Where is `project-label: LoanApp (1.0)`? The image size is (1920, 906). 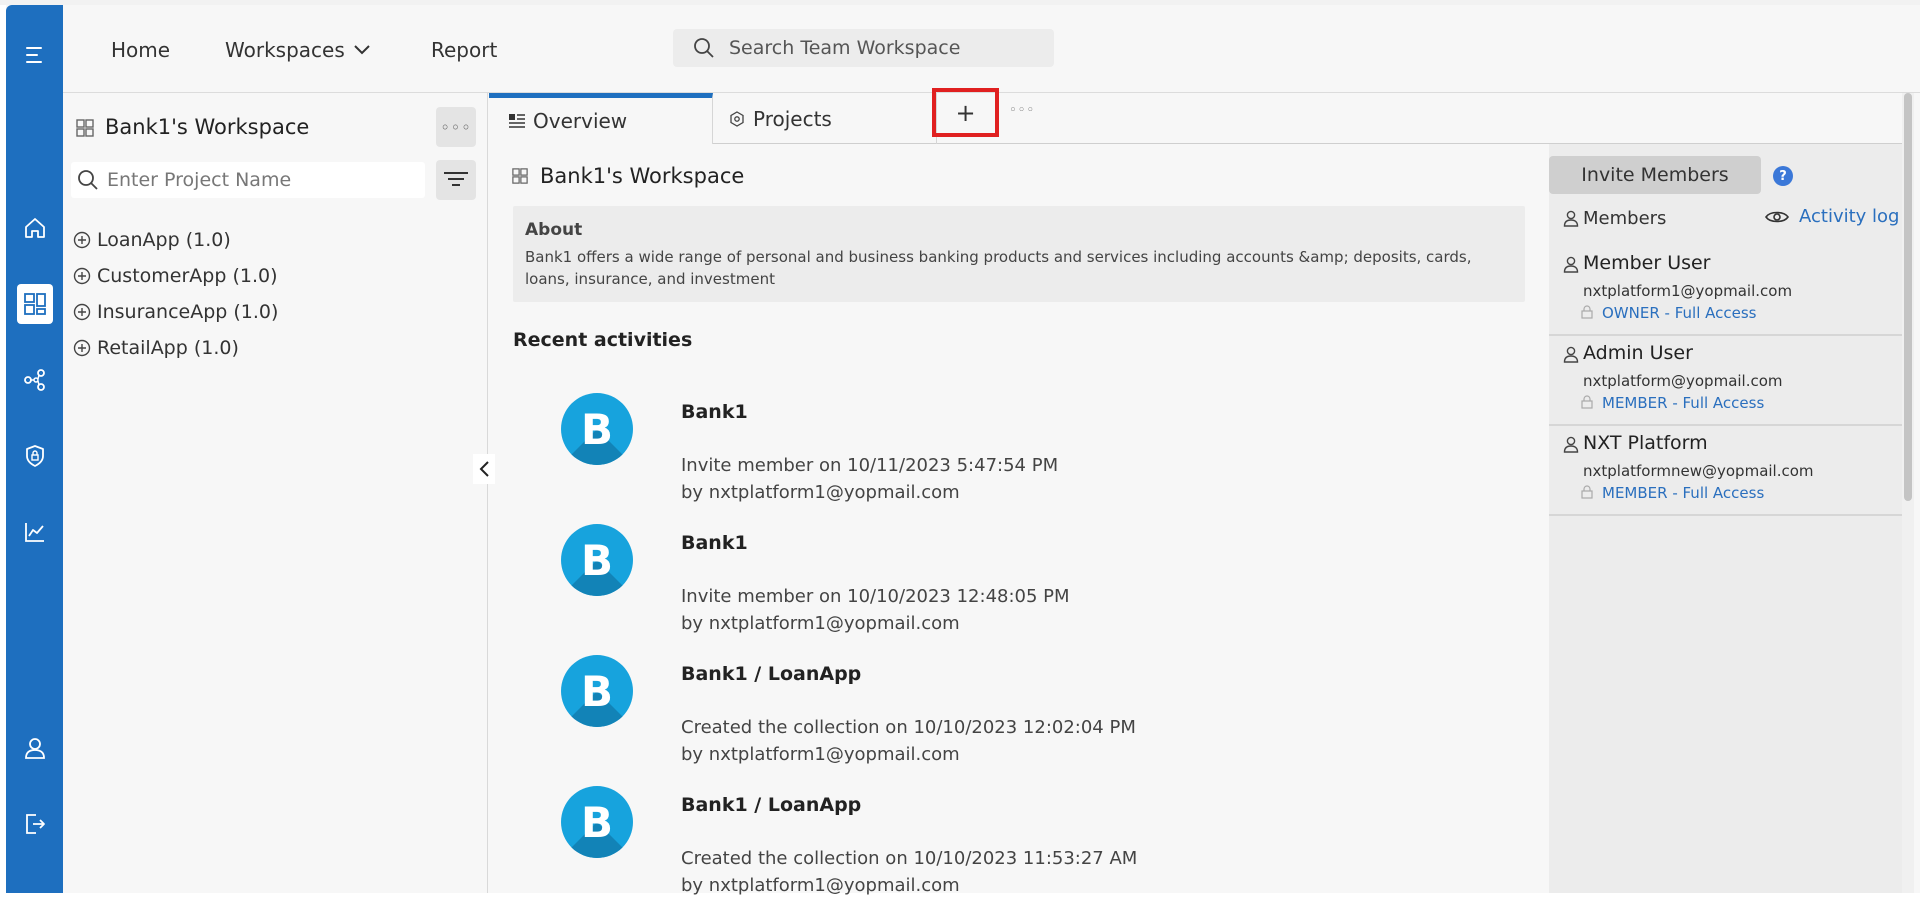
project-label: LoanApp (1.0) is located at coordinates (164, 240).